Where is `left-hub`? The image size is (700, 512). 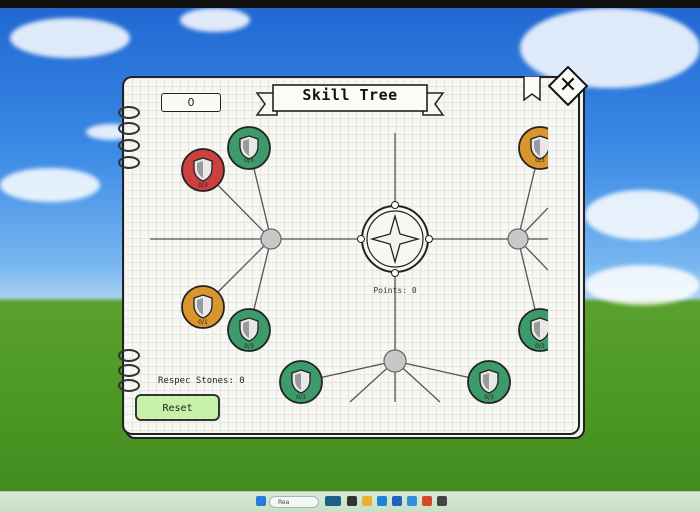
left-hub is located at coordinates (271, 239).